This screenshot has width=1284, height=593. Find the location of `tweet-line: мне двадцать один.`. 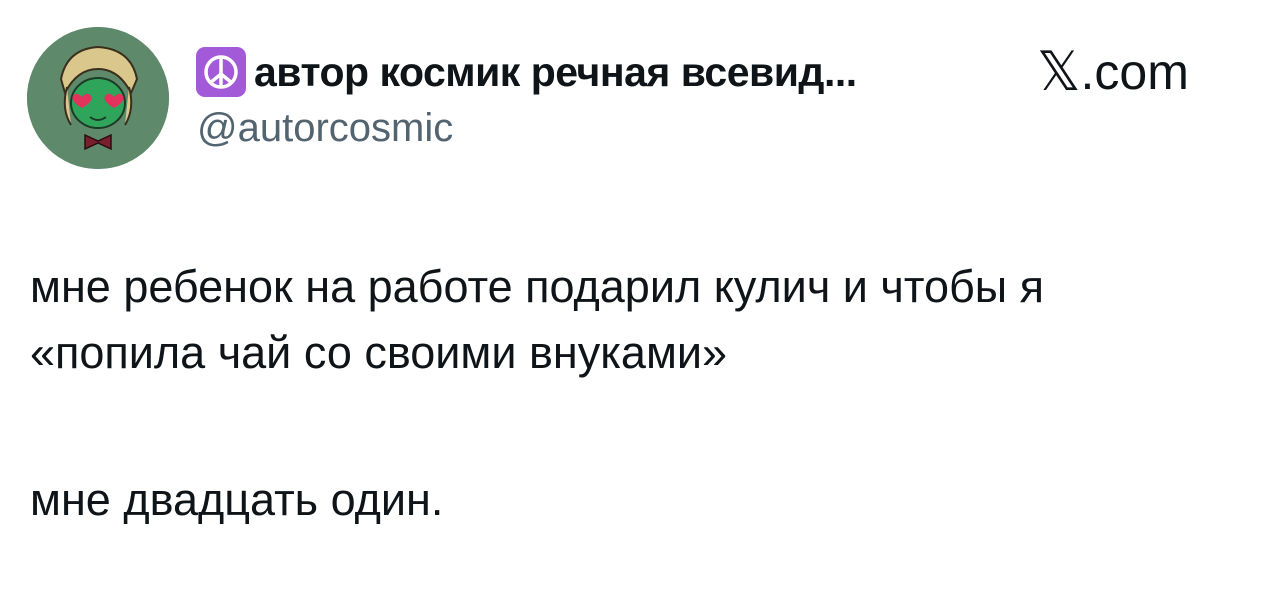

tweet-line: мне двадцать один. is located at coordinates (237, 499).